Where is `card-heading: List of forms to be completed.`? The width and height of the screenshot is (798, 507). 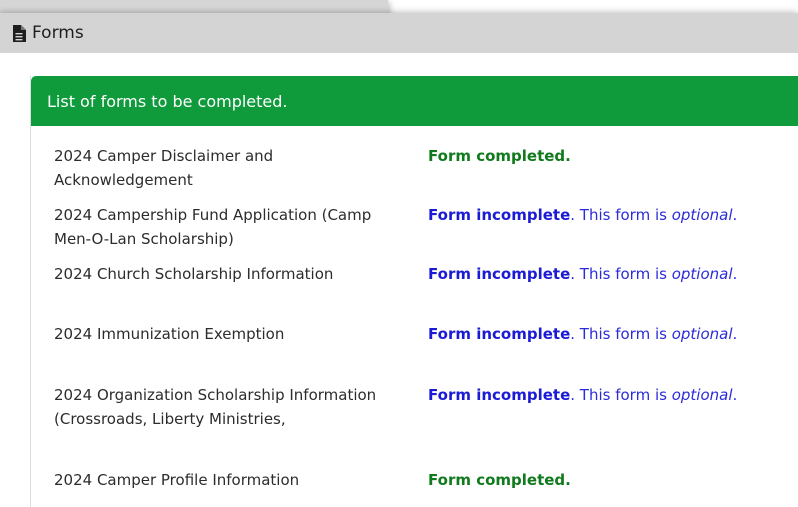 card-heading: List of forms to be completed. is located at coordinates (414, 101).